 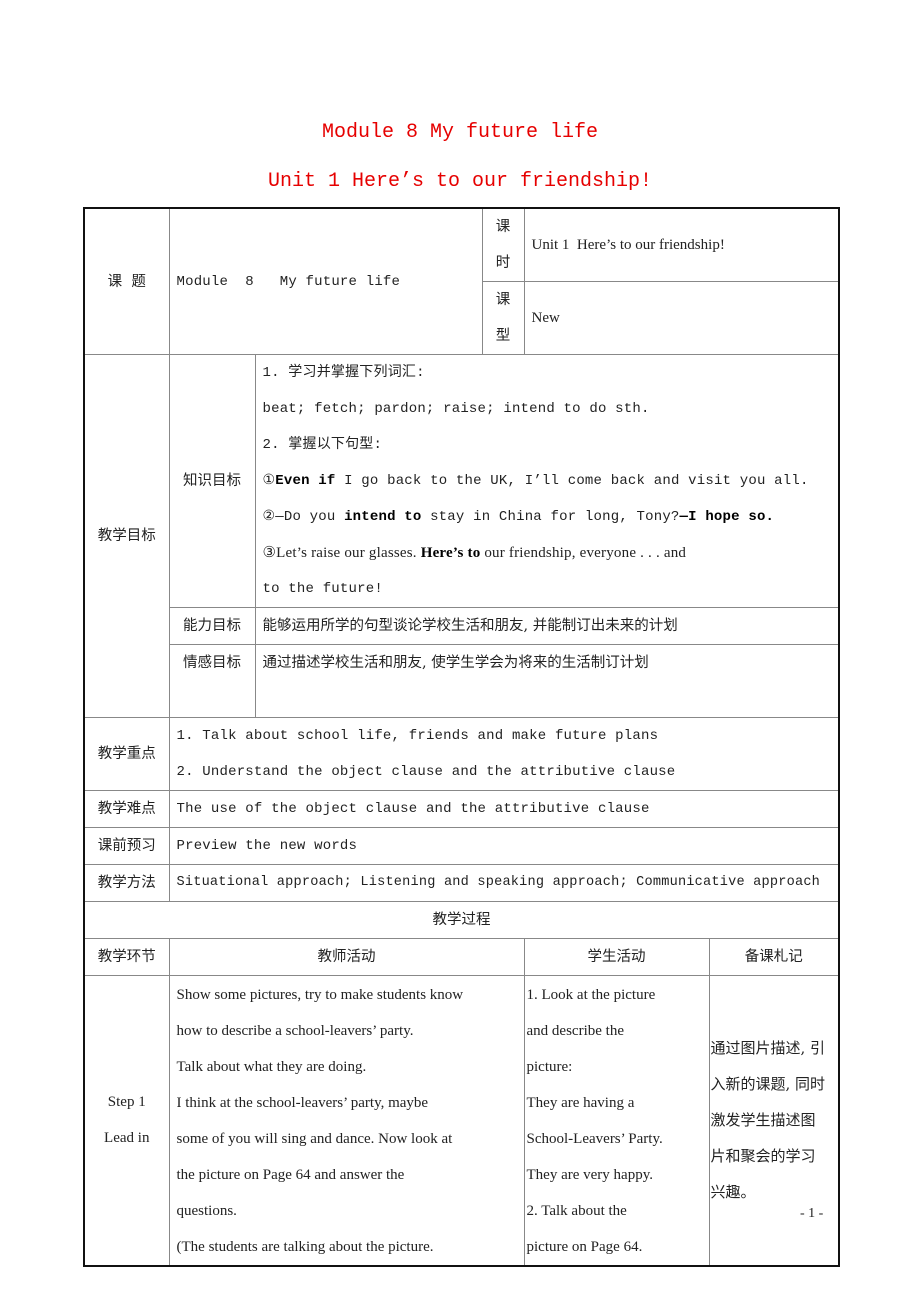 I want to click on ability-label: 能力目标, so click(x=212, y=626).